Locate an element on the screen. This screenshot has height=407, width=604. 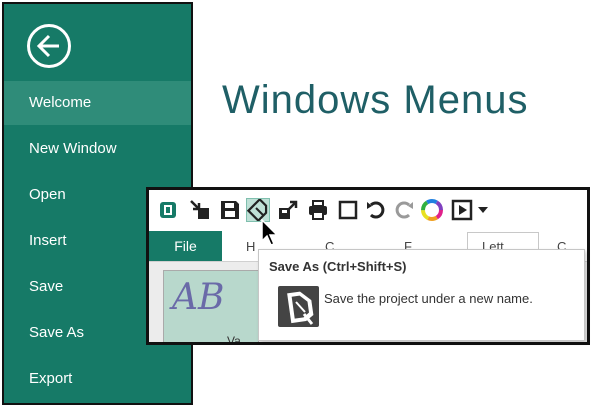
page-title: Windows Menus is located at coordinates (375, 100).